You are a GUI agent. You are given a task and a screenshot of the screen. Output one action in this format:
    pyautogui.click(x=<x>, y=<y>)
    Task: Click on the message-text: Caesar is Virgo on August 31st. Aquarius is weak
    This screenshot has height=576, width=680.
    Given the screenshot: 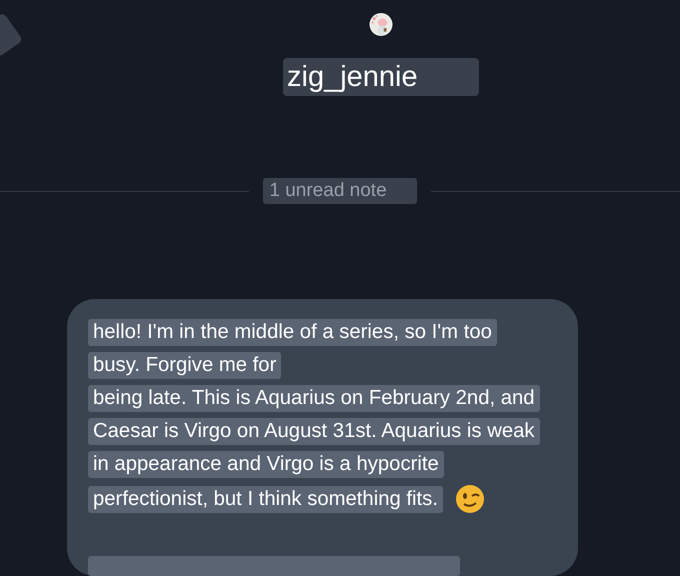 What is the action you would take?
    pyautogui.click(x=314, y=431)
    